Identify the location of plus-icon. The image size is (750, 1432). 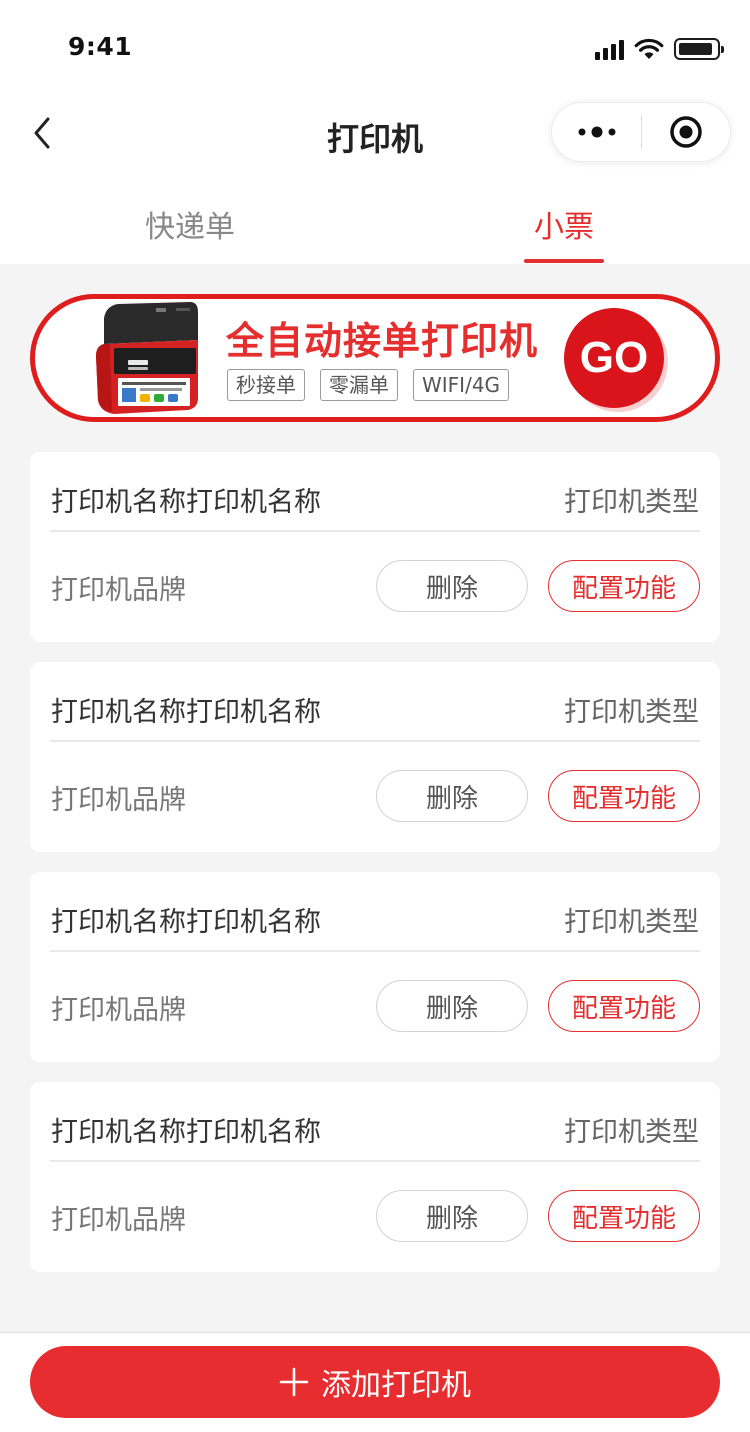
(294, 1382).